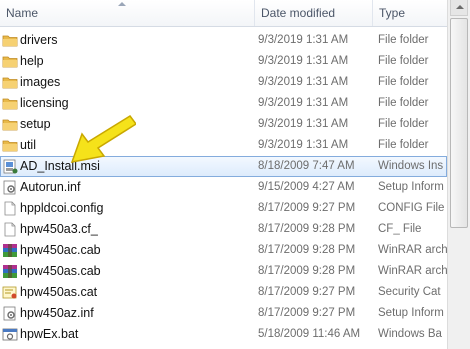 Image resolution: width=470 pixels, height=349 pixels. I want to click on msi-installer-icon, so click(10, 166).